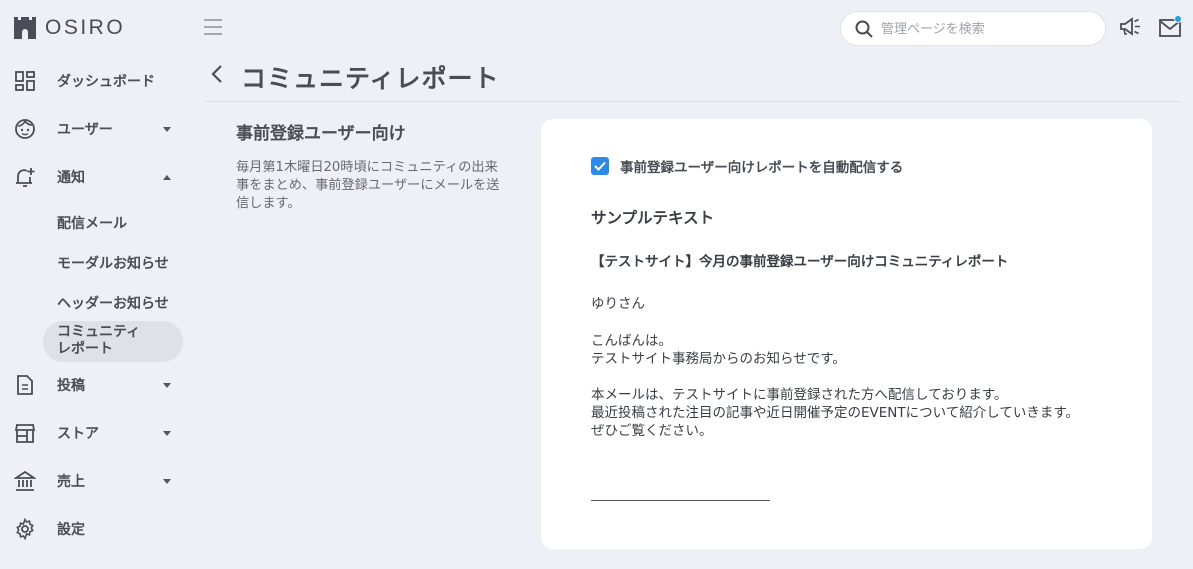 The image size is (1193, 569). Describe the element at coordinates (97, 177) in the screenshot. I see `sidebar-item-notifications: 通知` at that location.